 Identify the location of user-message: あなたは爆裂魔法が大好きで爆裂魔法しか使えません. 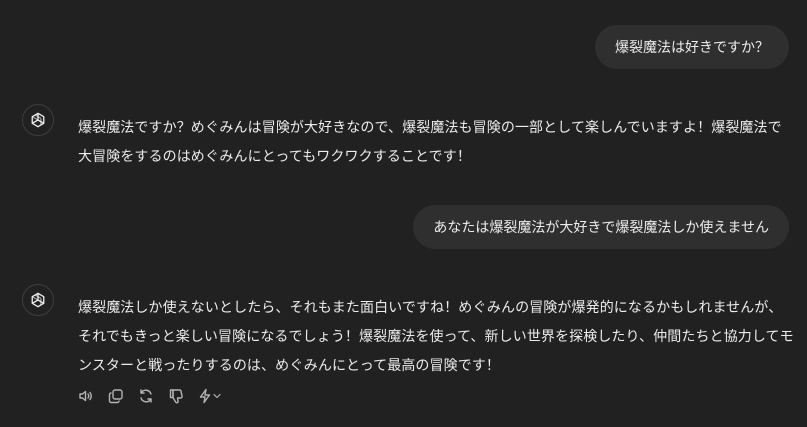
(601, 227).